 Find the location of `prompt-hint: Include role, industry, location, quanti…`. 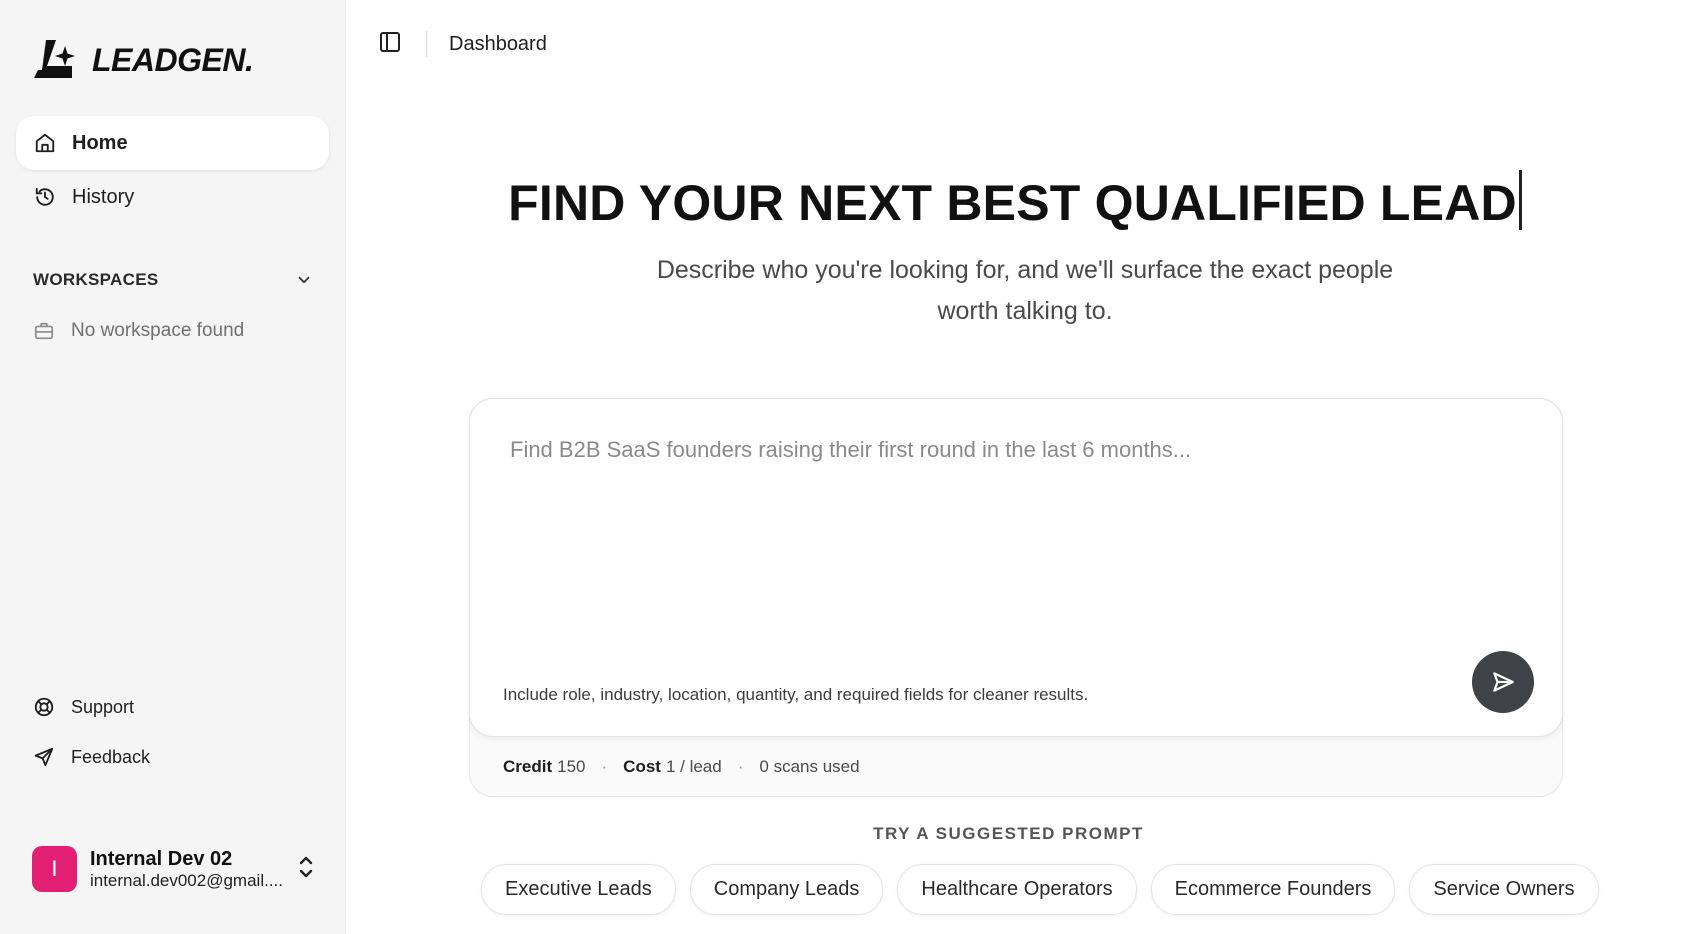

prompt-hint: Include role, industry, location, quanti… is located at coordinates (796, 694).